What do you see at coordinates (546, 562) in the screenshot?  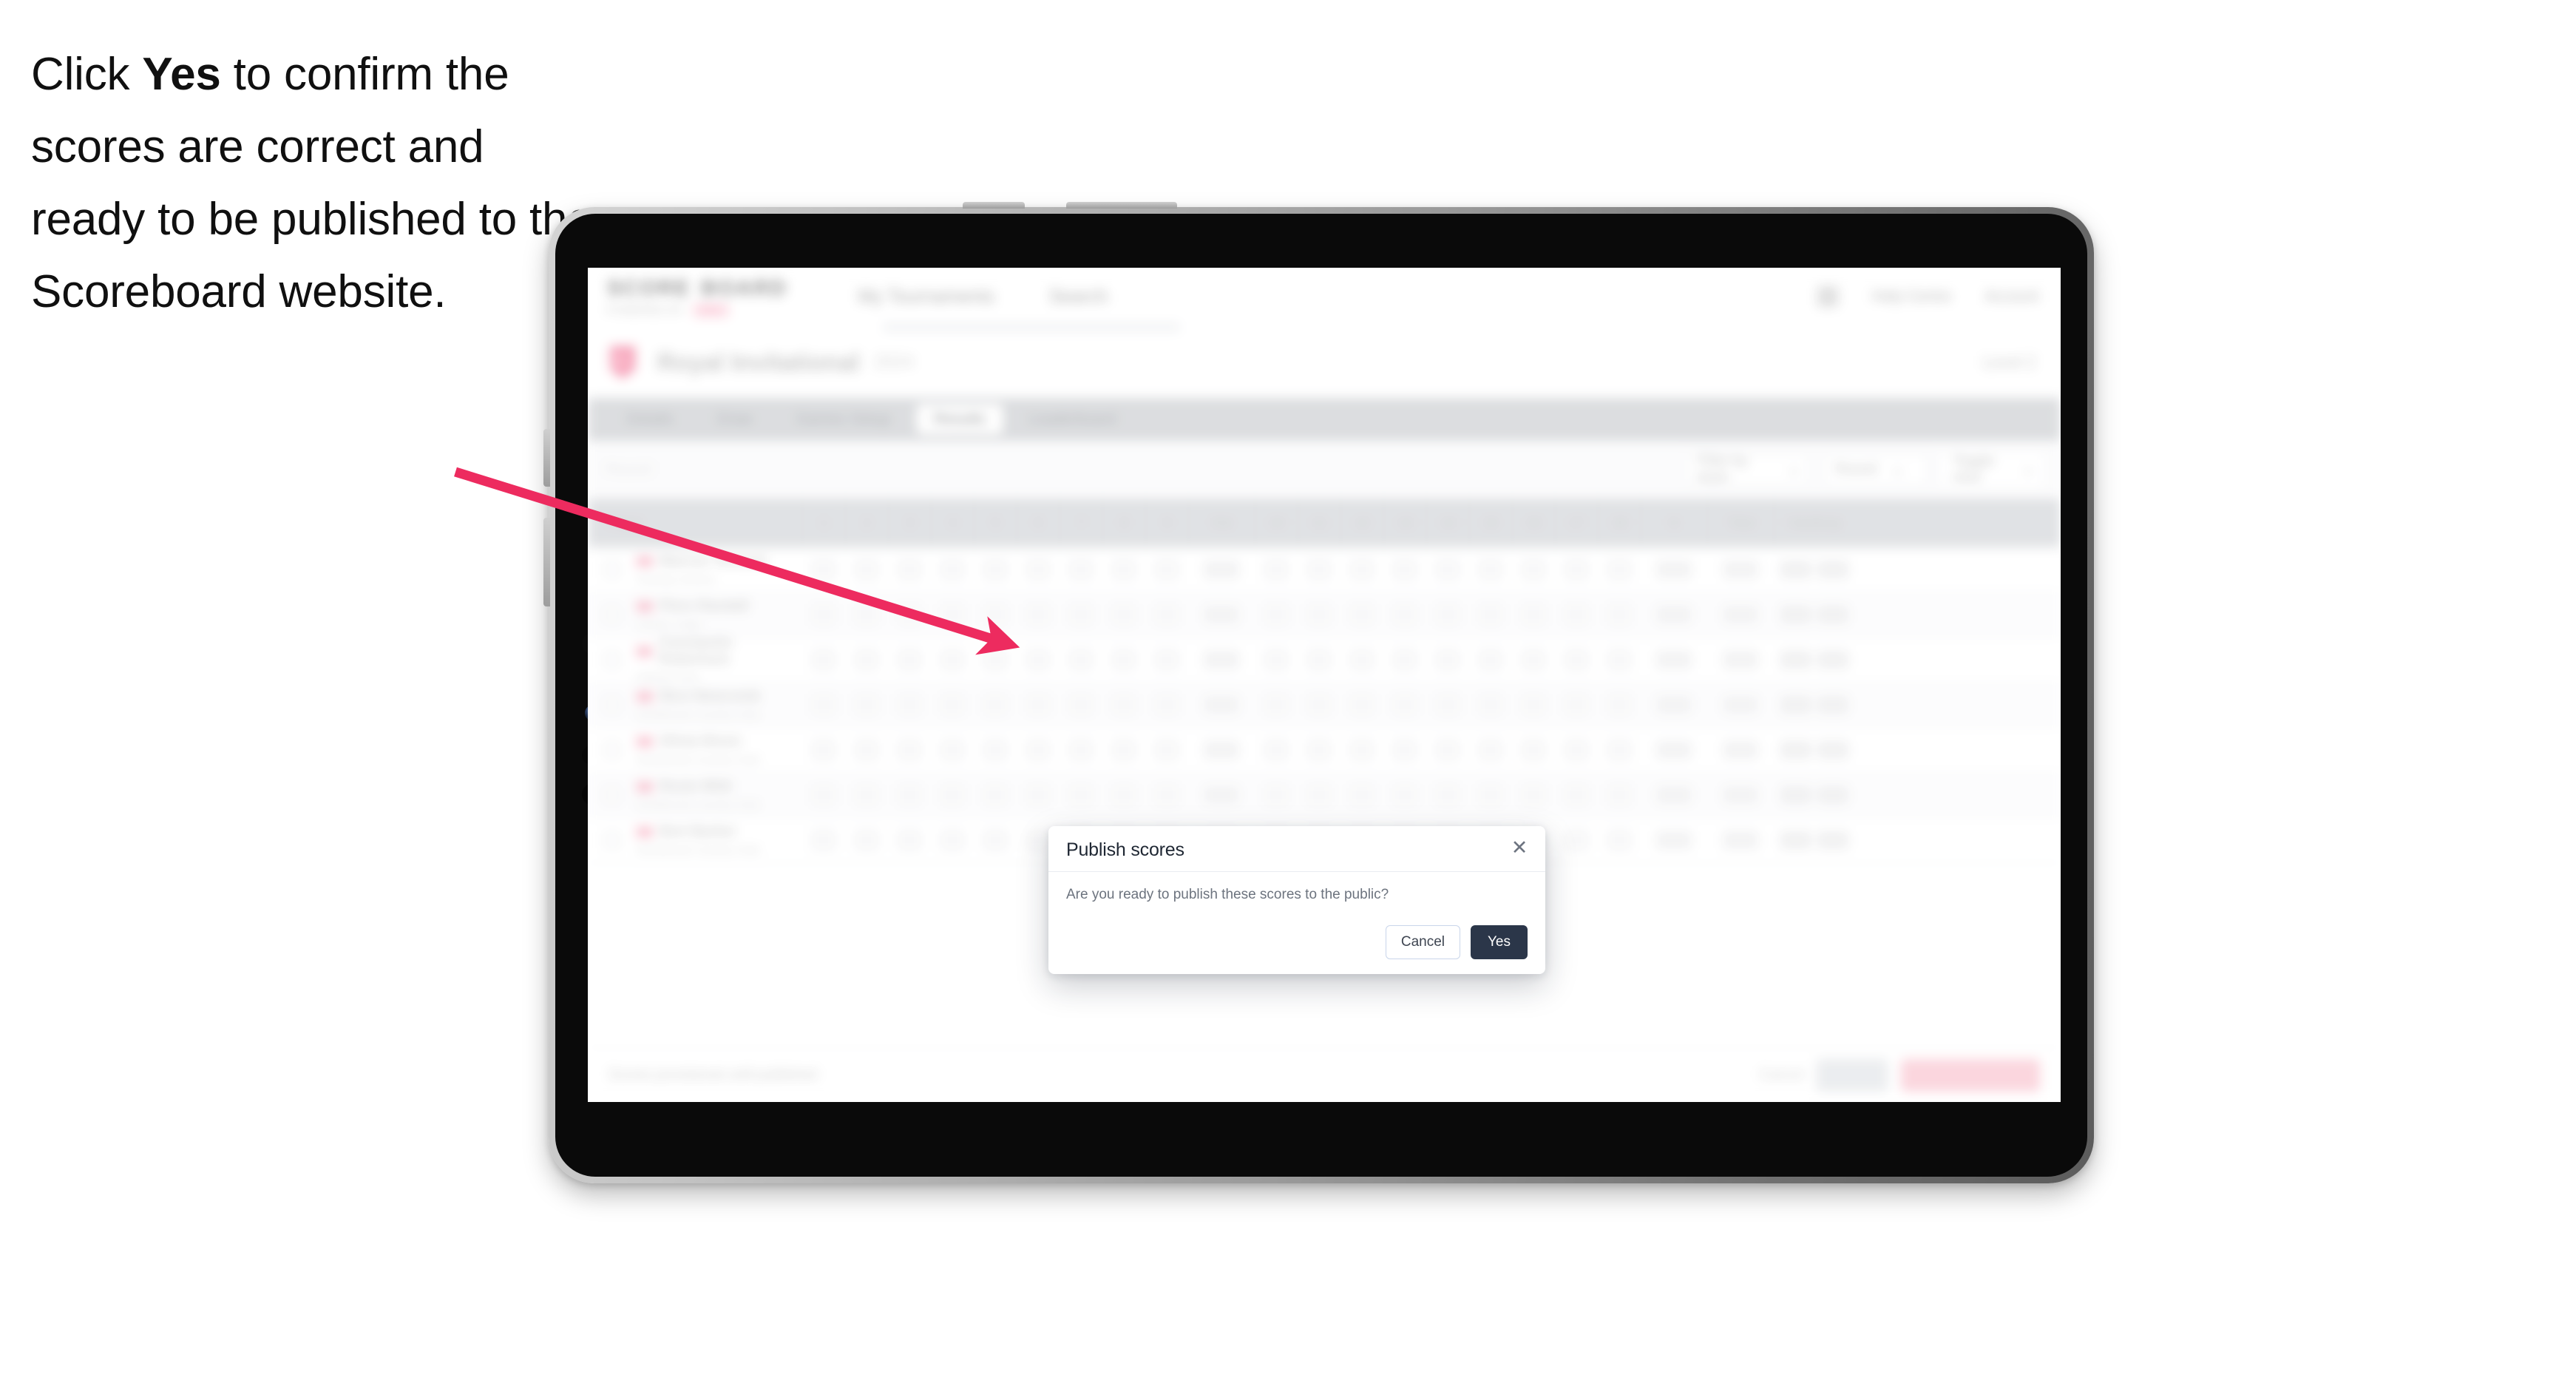 I see `device-button-left-b` at bounding box center [546, 562].